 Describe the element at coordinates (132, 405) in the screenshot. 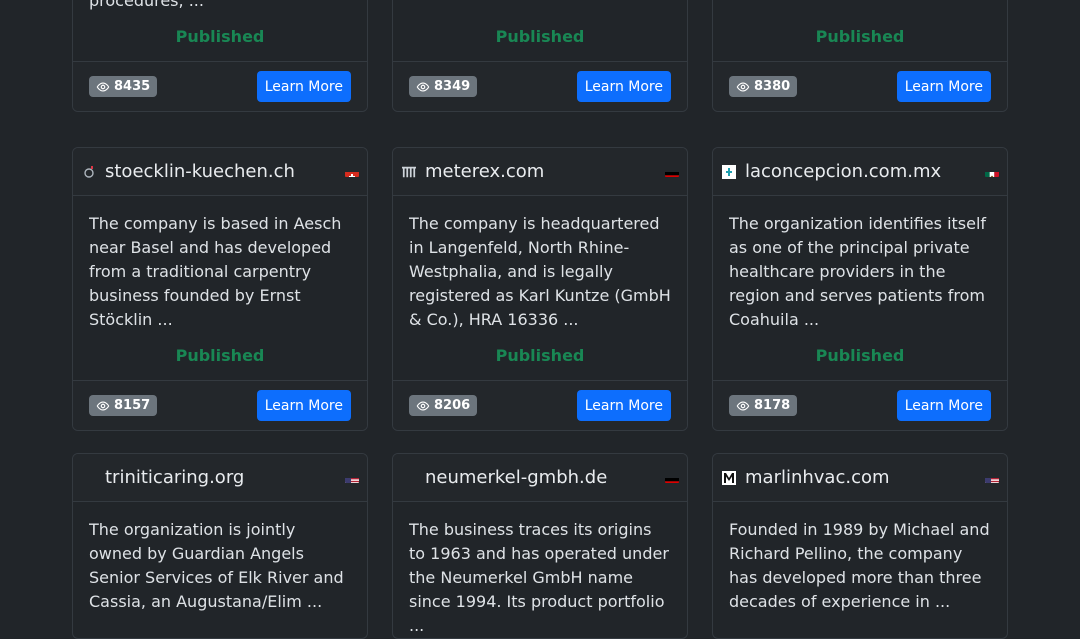

I see `views-count: 8157` at that location.